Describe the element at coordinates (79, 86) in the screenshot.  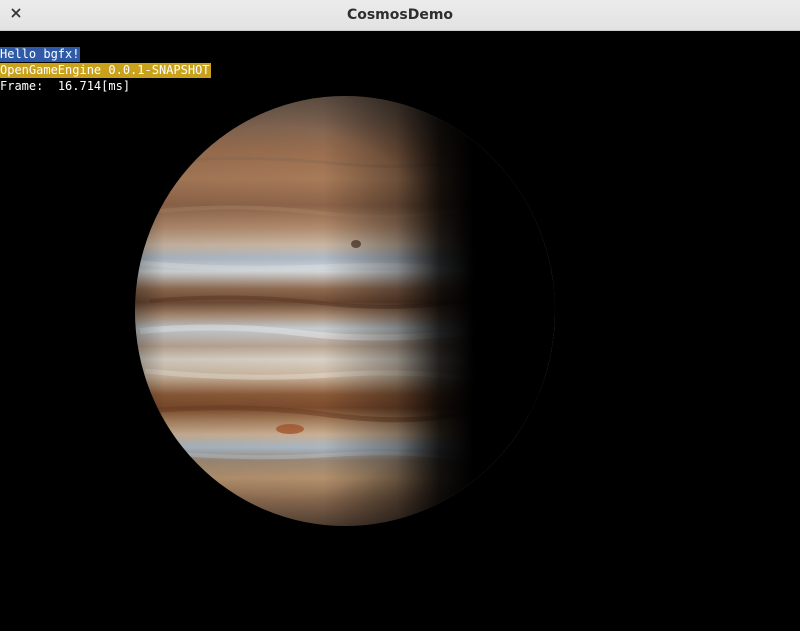
I see `frame-time-value: 16.714` at that location.